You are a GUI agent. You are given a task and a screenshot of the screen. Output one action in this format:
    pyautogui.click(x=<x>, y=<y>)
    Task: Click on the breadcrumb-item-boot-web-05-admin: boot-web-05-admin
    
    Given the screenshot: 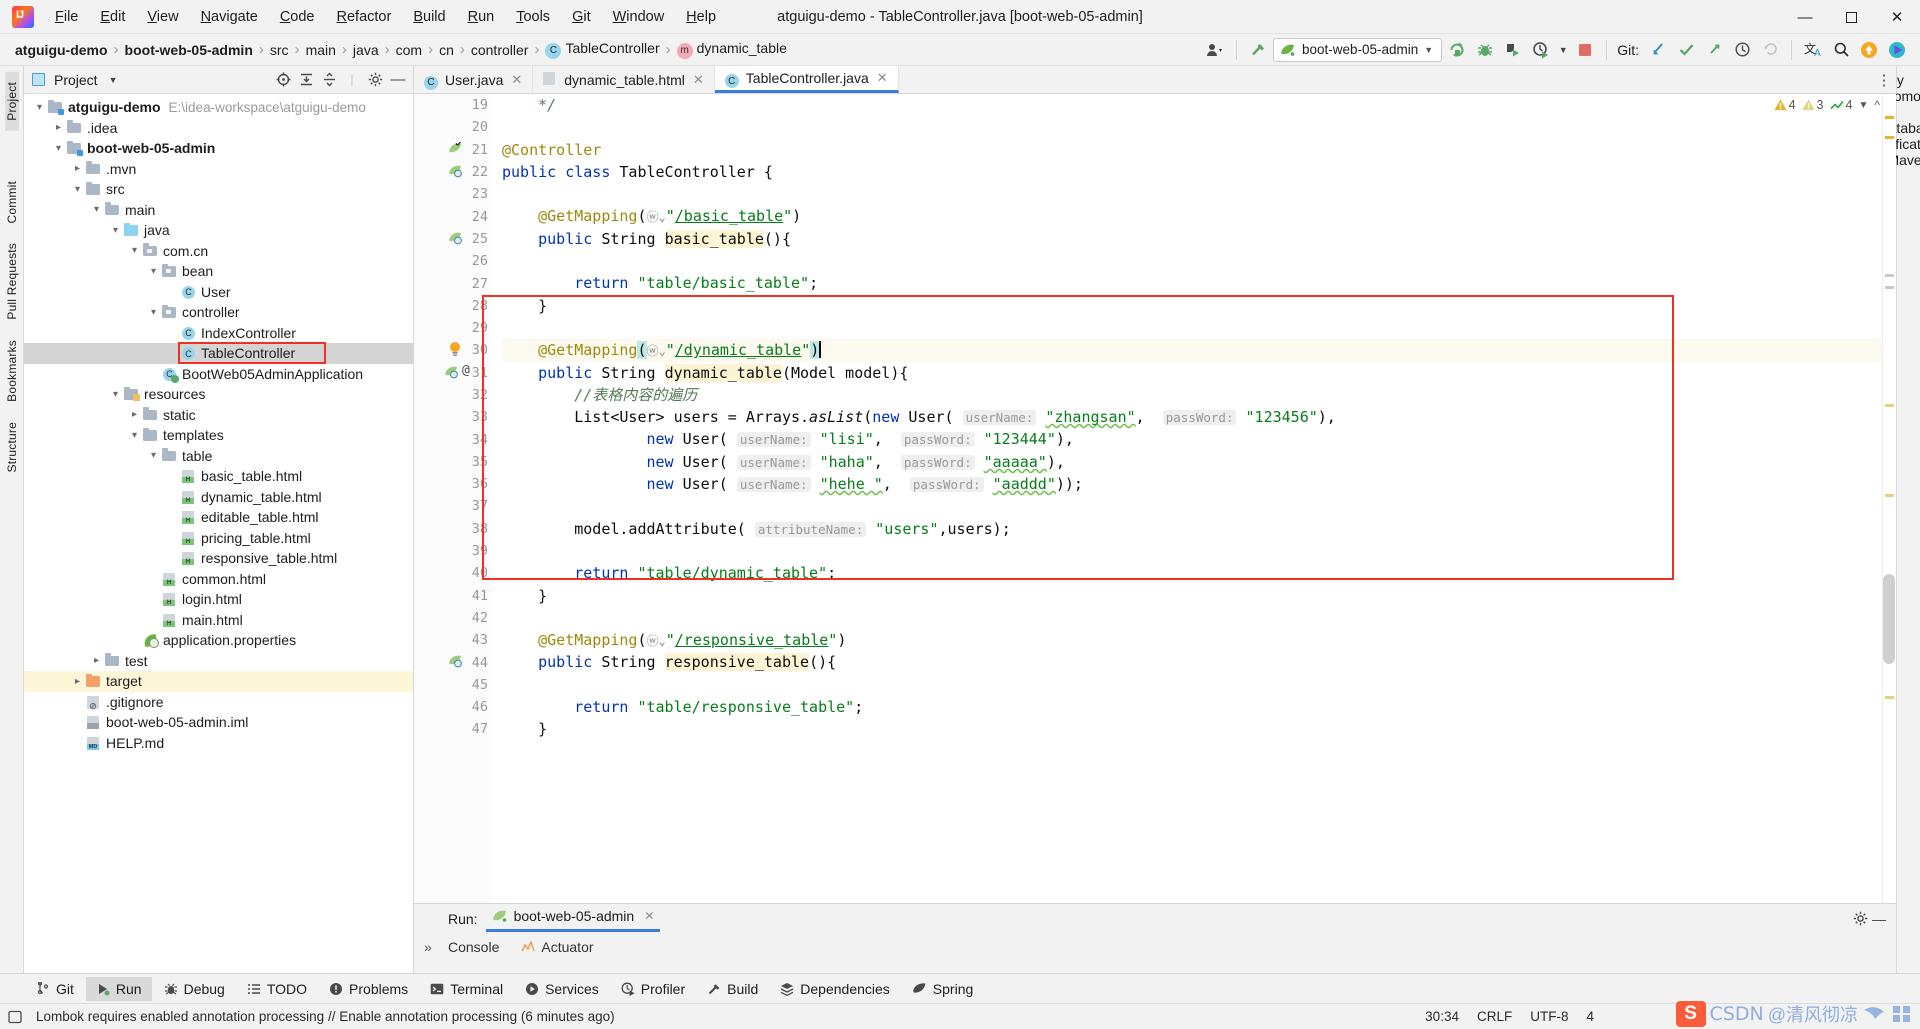 What is the action you would take?
    pyautogui.click(x=189, y=50)
    